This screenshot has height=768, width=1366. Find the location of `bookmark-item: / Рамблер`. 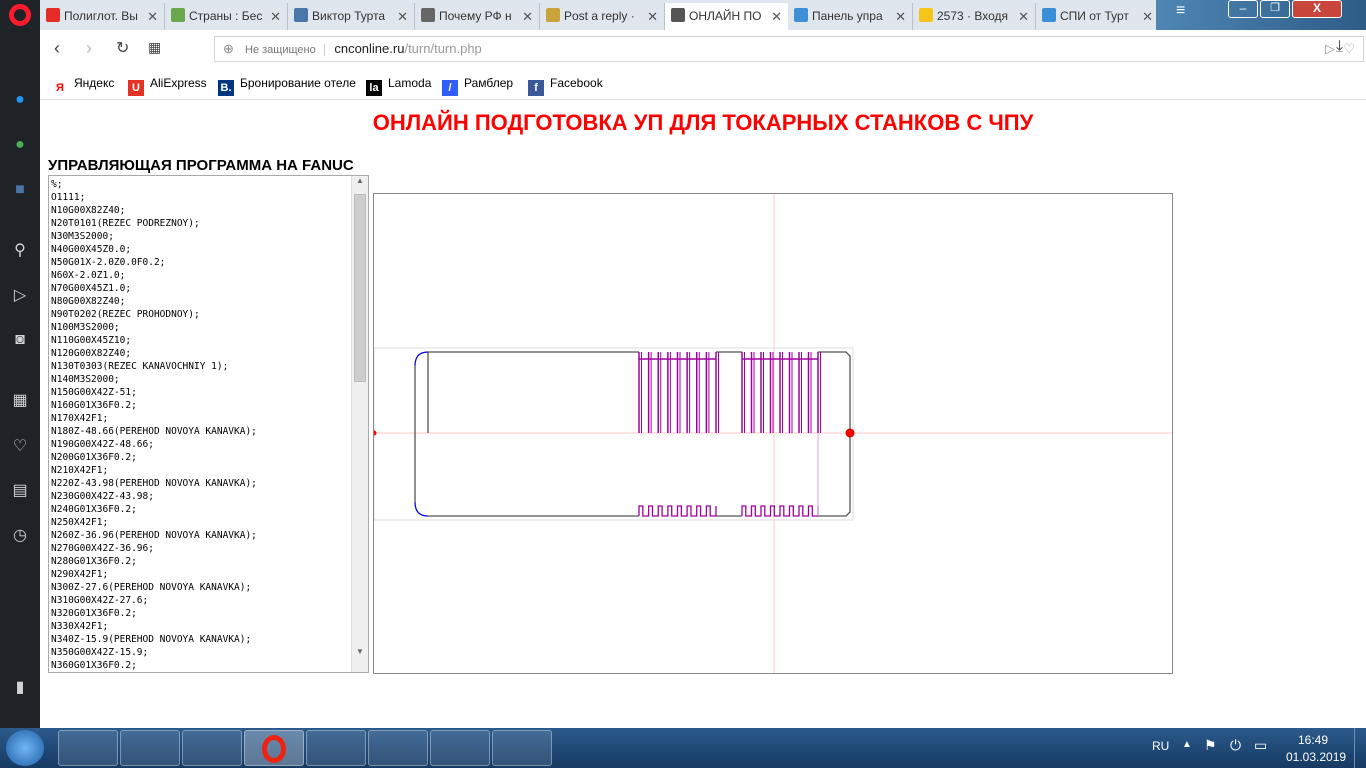

bookmark-item: / Рамблер is located at coordinates (477, 86).